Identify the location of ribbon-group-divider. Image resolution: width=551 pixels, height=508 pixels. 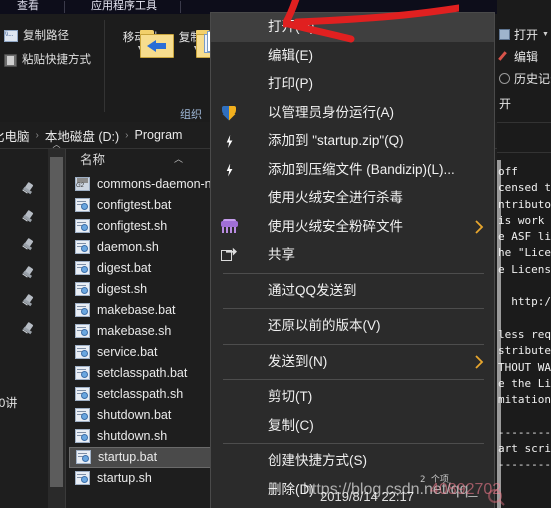
(104, 66).